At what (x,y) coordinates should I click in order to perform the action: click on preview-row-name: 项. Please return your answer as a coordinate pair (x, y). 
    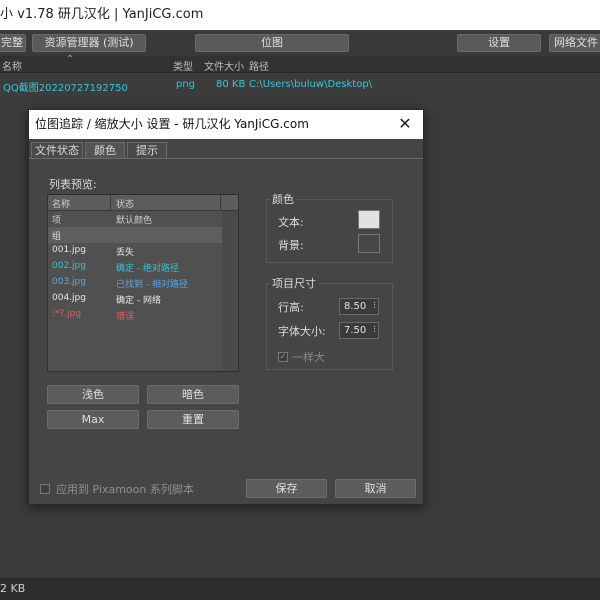
    Looking at the image, I should click on (57, 221).